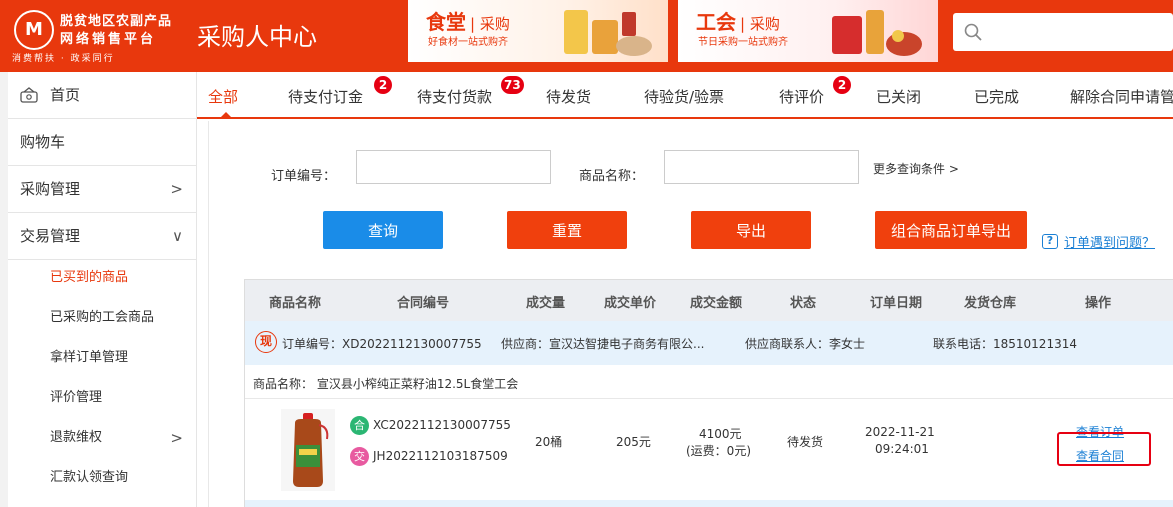 The height and width of the screenshot is (507, 1173). I want to click on sidebar-sub-refunds: 退款维权 >, so click(102, 438).